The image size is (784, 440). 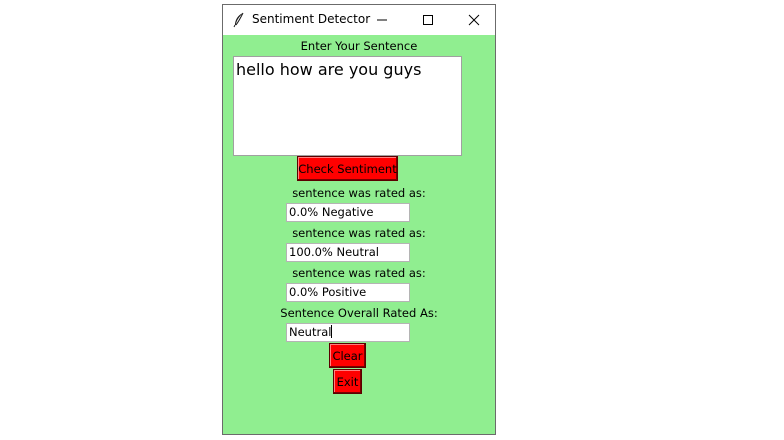 I want to click on close-button, so click(x=474, y=20).